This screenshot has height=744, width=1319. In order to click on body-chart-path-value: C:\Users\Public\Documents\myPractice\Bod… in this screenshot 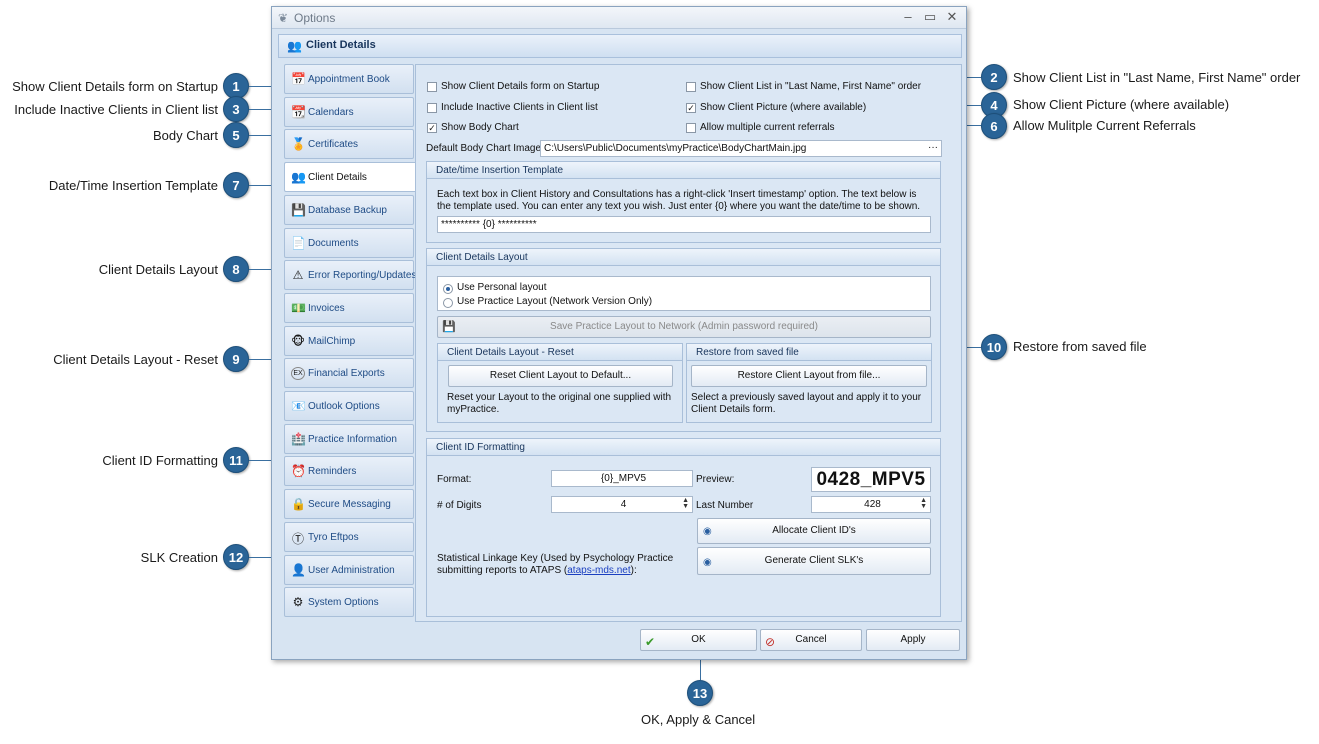, I will do `click(675, 148)`.